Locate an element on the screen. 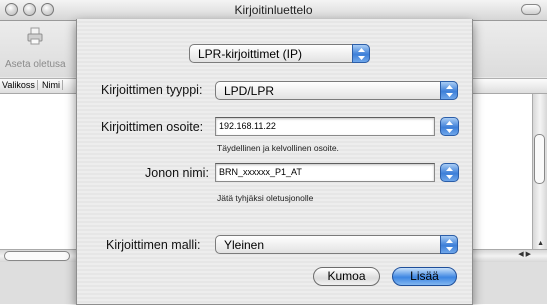  queue-name-label: Jonon nimi: is located at coordinates (177, 173).